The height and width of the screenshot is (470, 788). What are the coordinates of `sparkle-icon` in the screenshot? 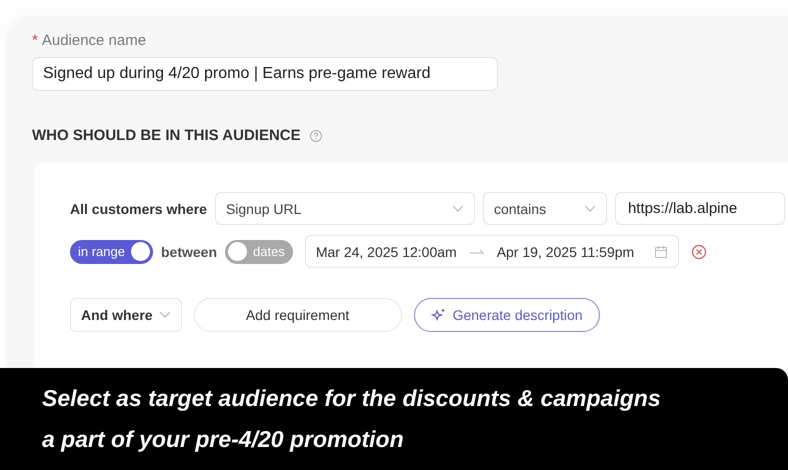 It's located at (438, 315).